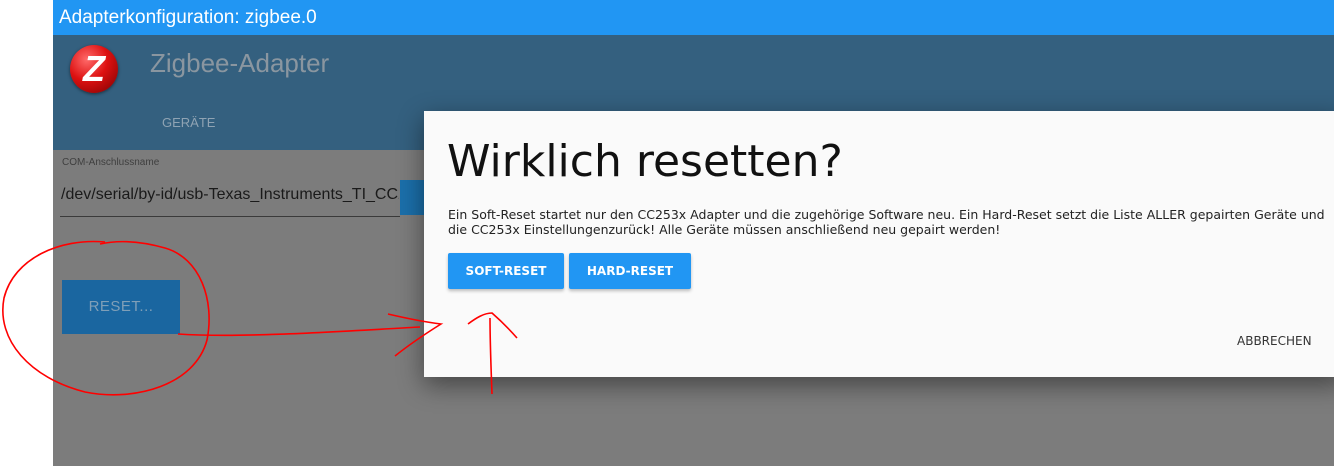  I want to click on cancel-button: ABBRECHEN, so click(1274, 341).